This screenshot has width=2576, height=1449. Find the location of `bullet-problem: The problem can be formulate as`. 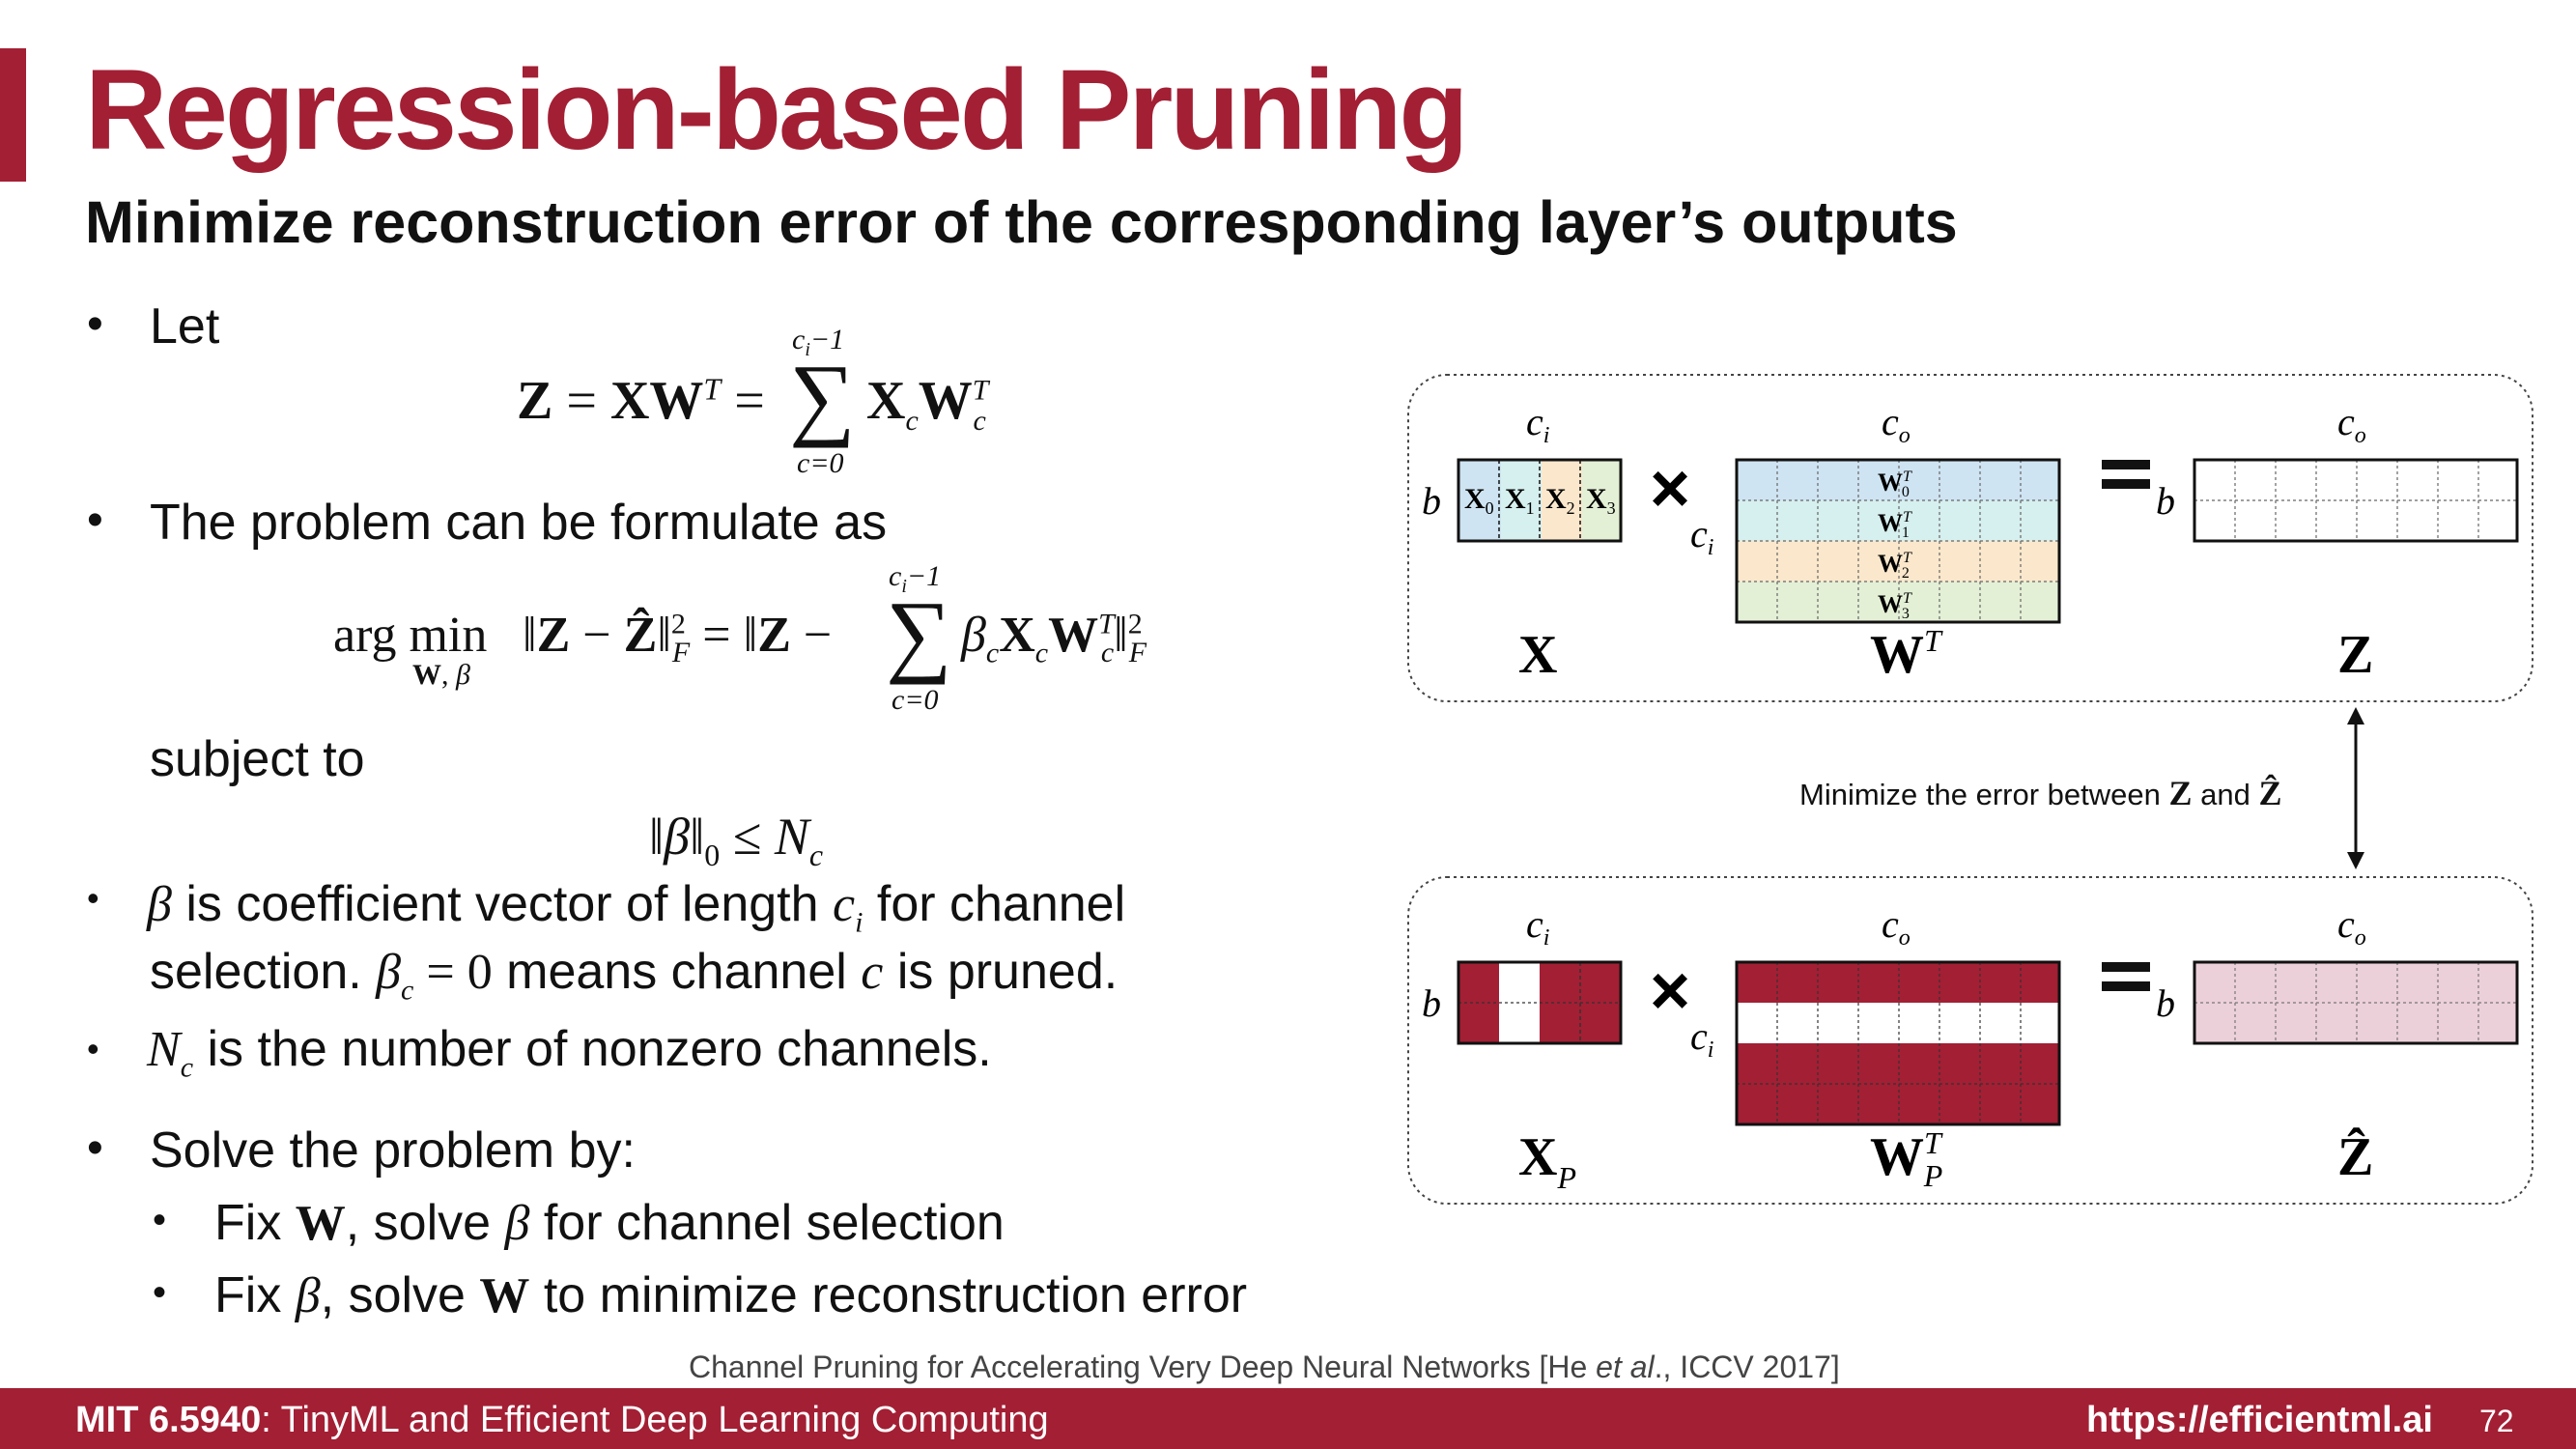

bullet-problem: The problem can be formulate as is located at coordinates (519, 523).